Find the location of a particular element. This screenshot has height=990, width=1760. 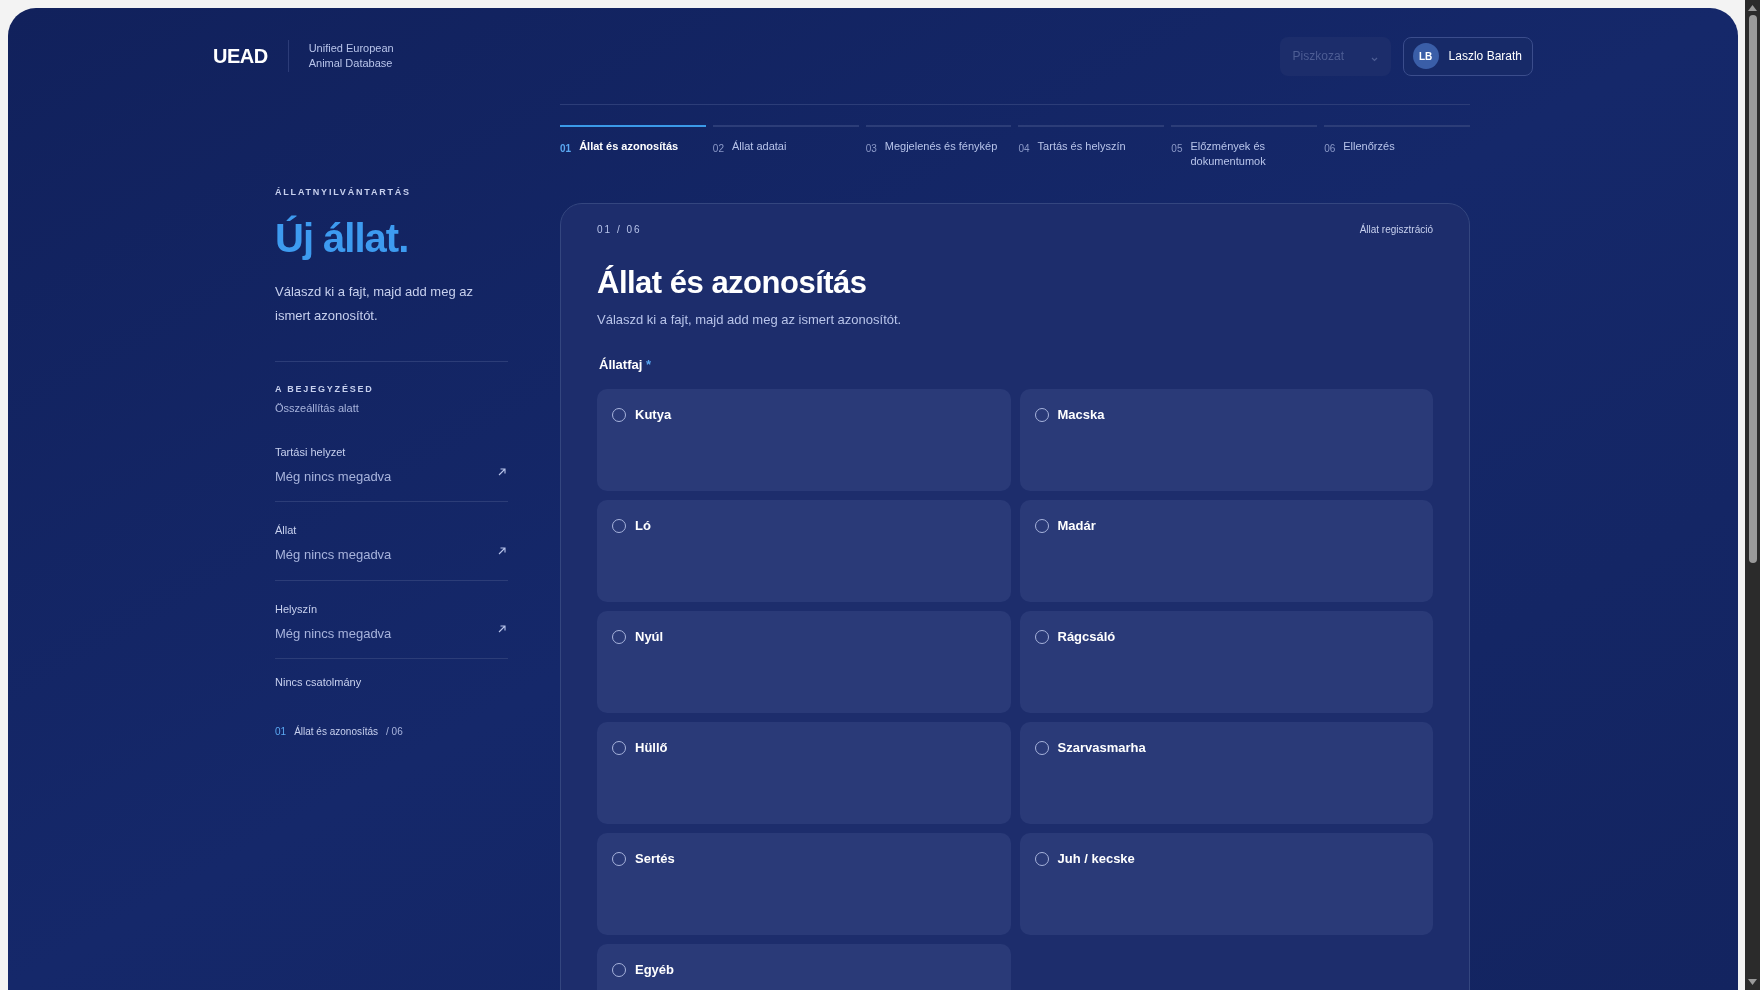

form-context: Állat regisztráció is located at coordinates (1396, 229).